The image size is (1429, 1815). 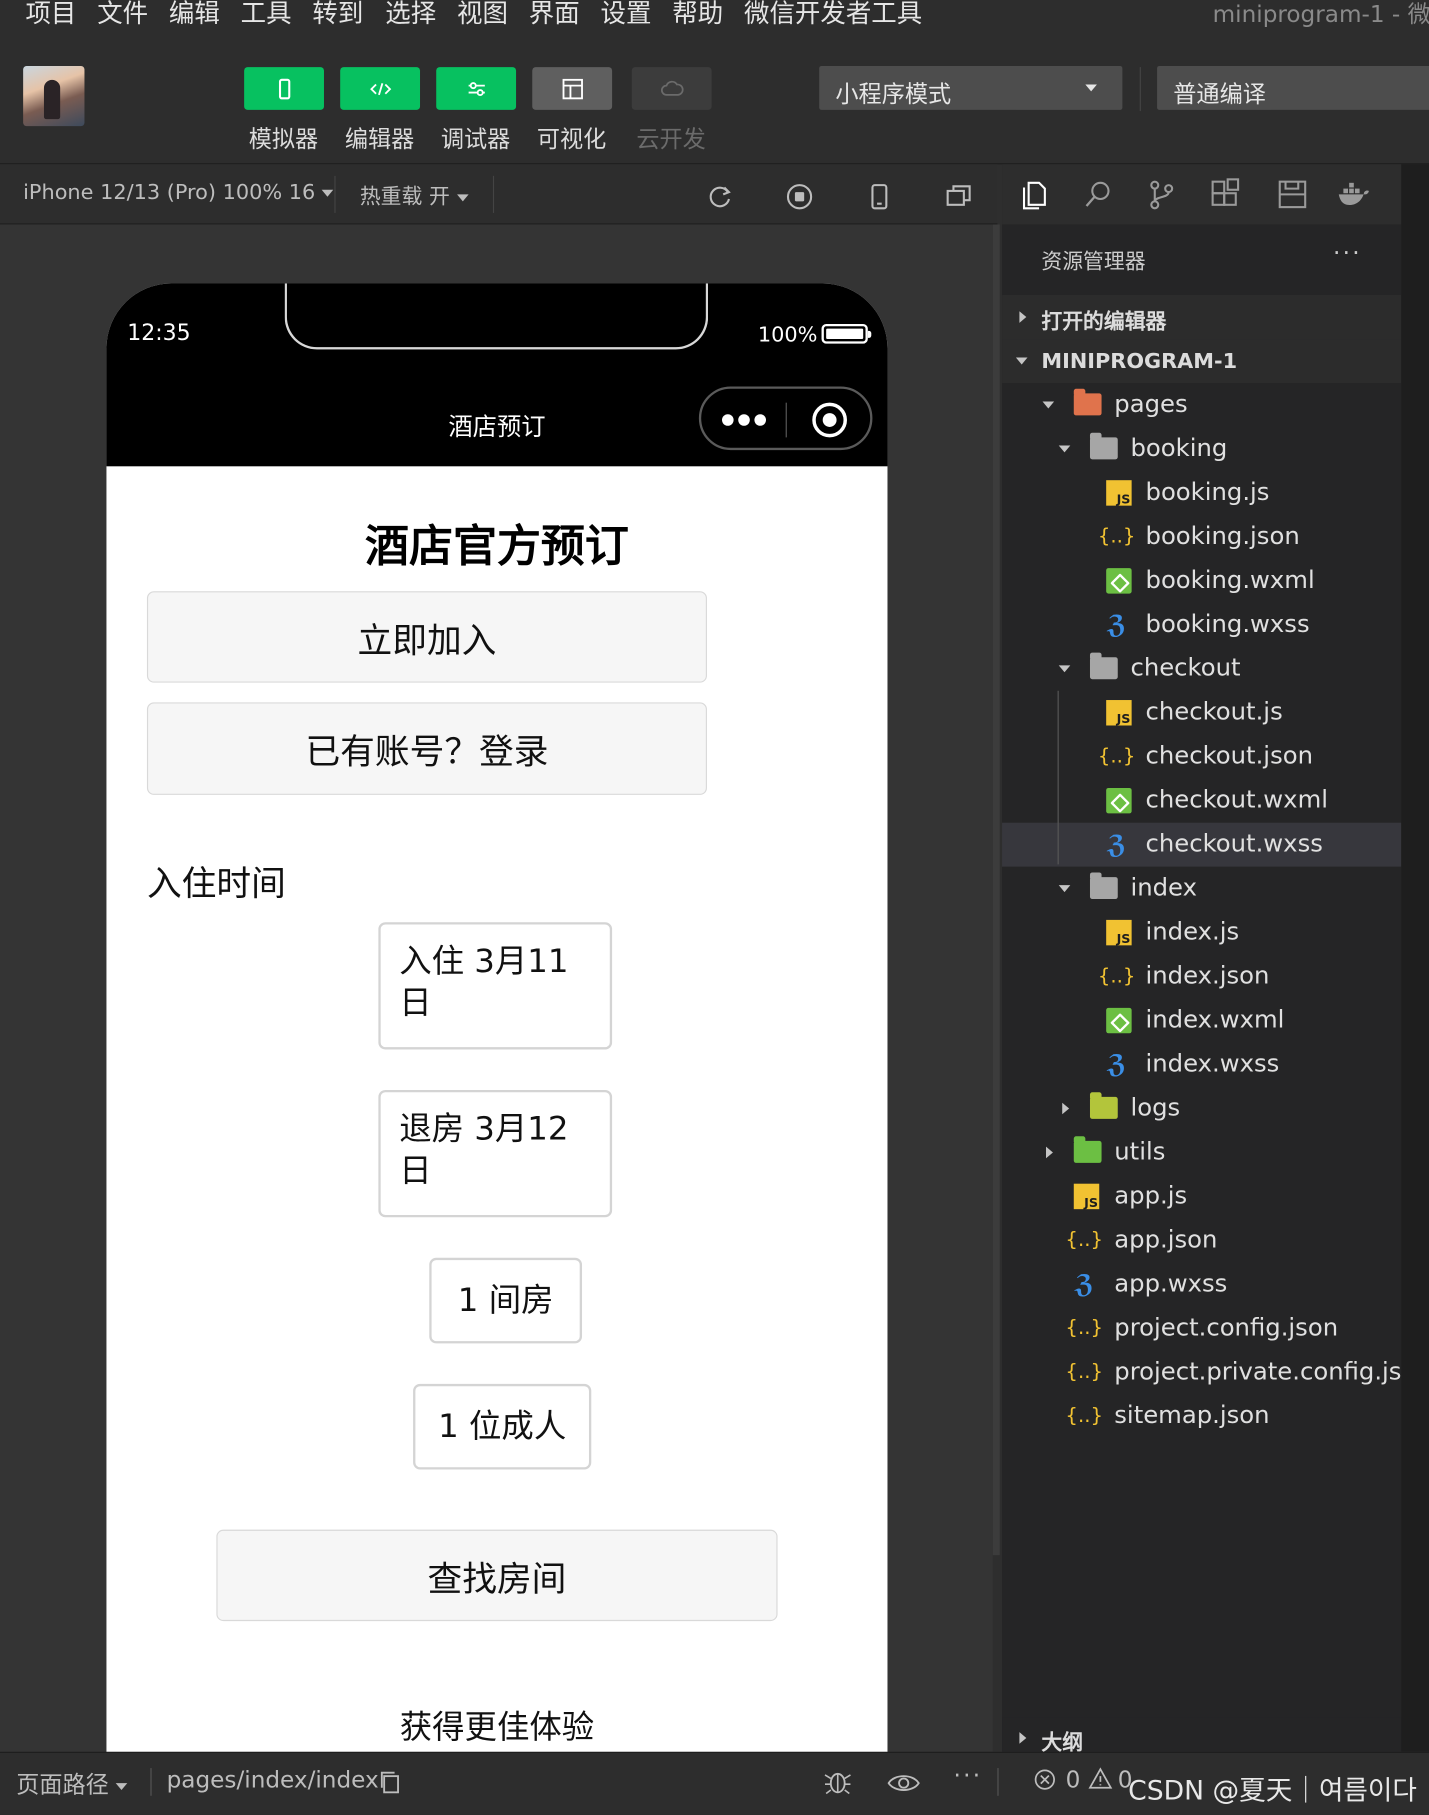 What do you see at coordinates (1292, 194) in the screenshot?
I see `save-icon` at bounding box center [1292, 194].